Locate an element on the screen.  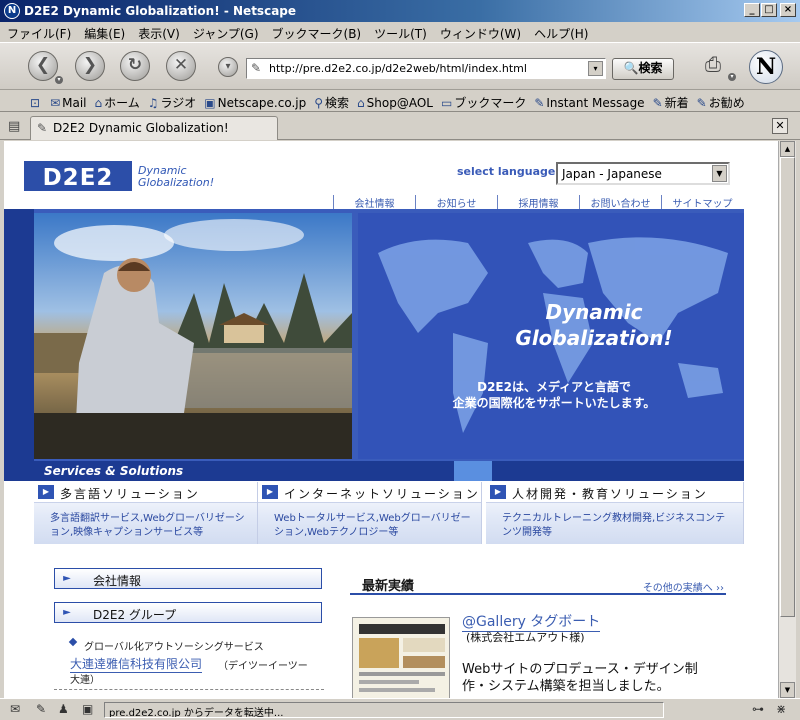
arrow-right-icon: ► is located at coordinates (67, 612).